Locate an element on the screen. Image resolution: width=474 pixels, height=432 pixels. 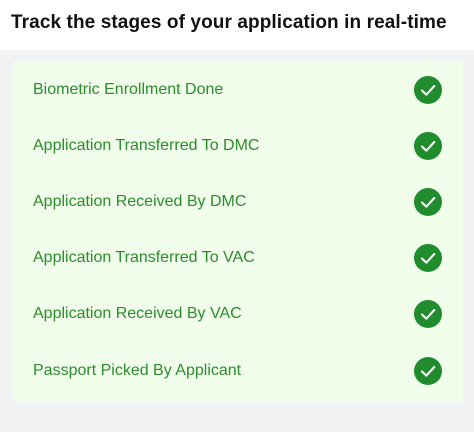
stage-item-biometric-enrollment: Biometric Enrollment Done is located at coordinates (238, 90).